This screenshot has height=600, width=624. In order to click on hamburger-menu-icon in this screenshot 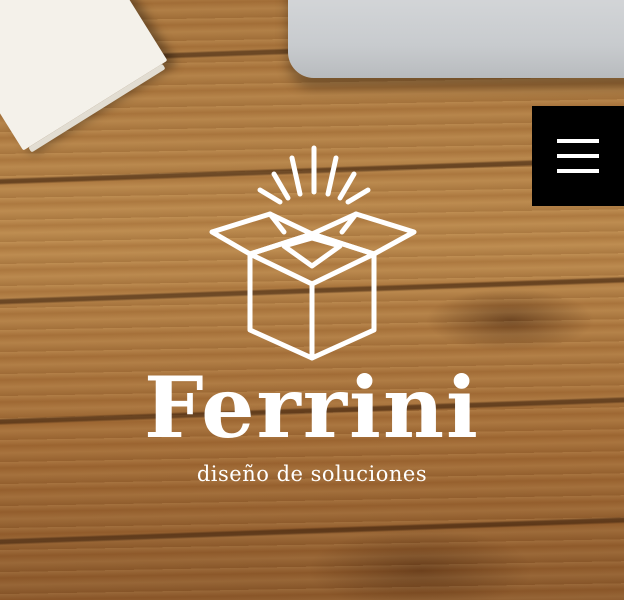, I will do `click(578, 156)`.